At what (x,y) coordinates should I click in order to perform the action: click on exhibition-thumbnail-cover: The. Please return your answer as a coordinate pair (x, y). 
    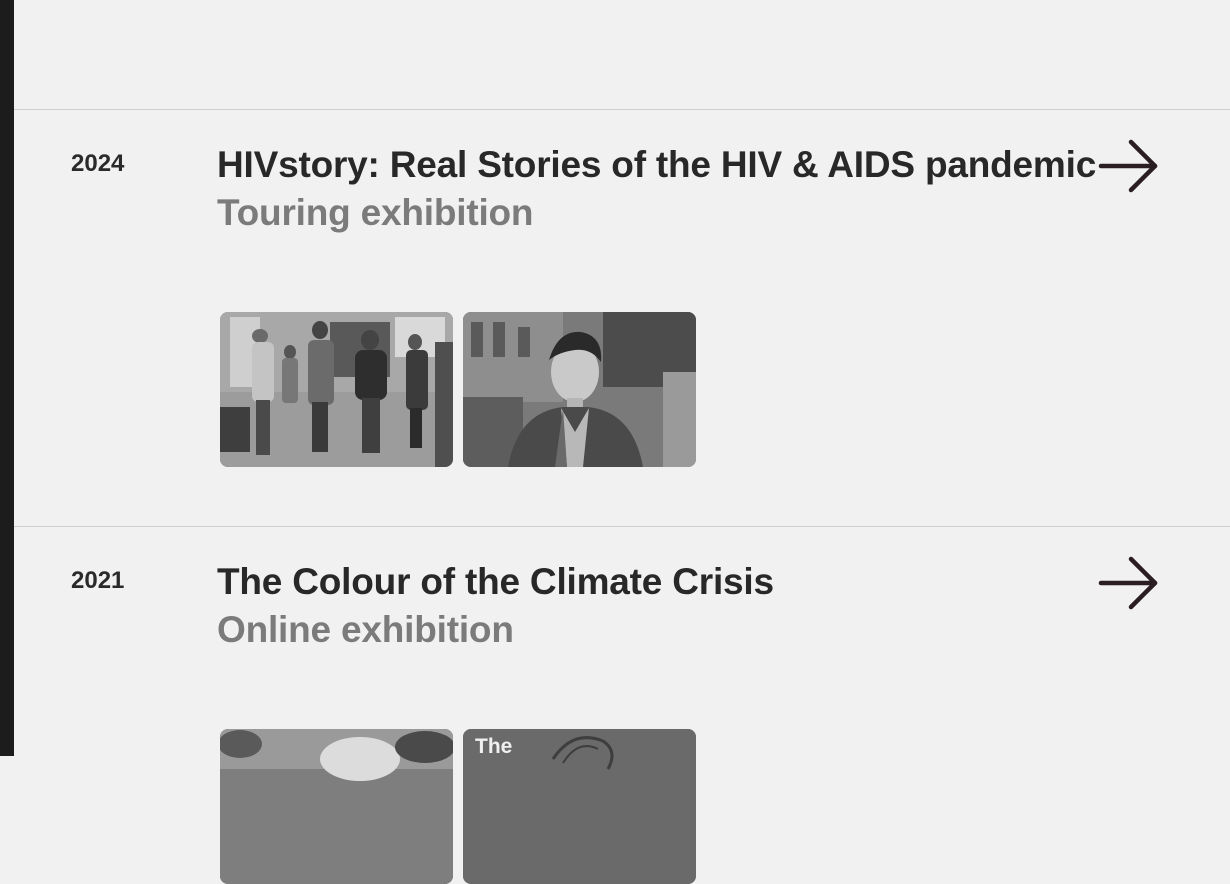
    Looking at the image, I should click on (579, 806).